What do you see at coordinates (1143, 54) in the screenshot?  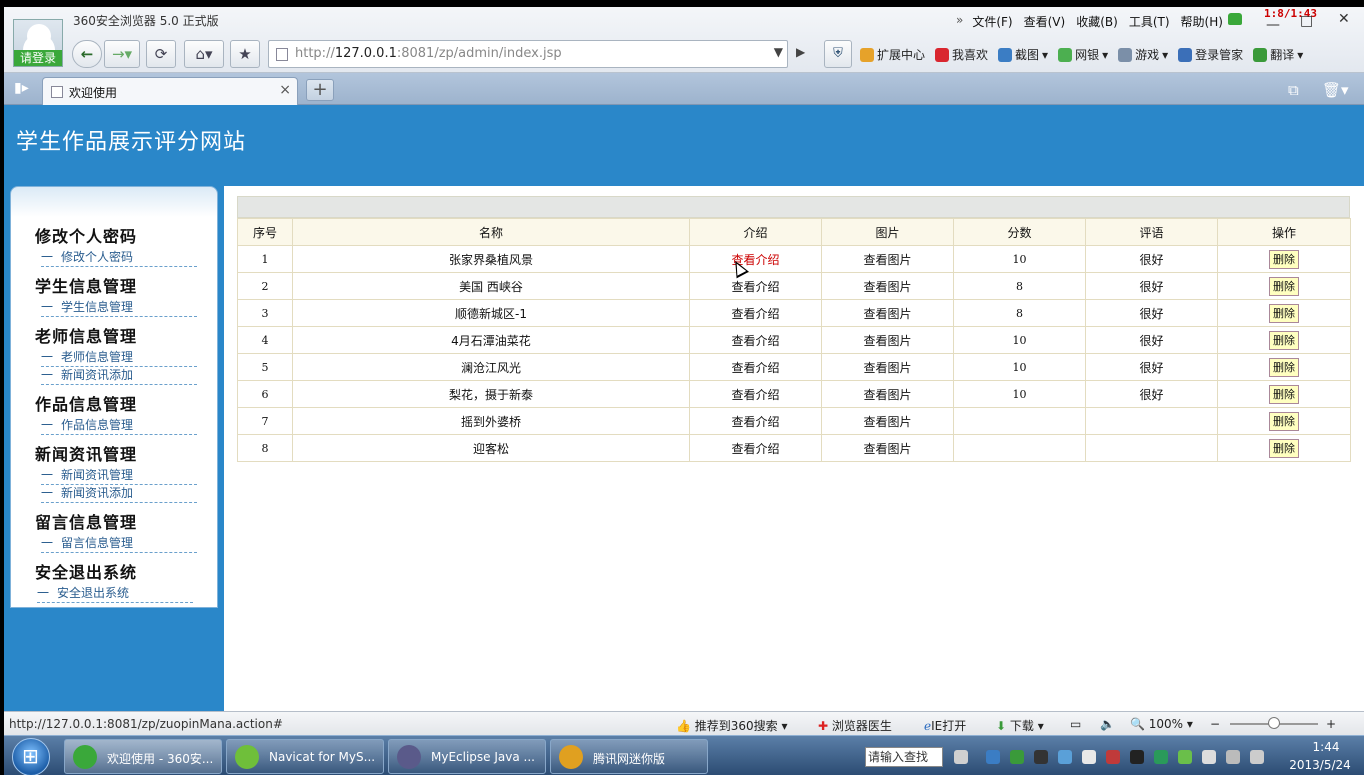 I see `toolbar-item-game: 游戏 ▾` at bounding box center [1143, 54].